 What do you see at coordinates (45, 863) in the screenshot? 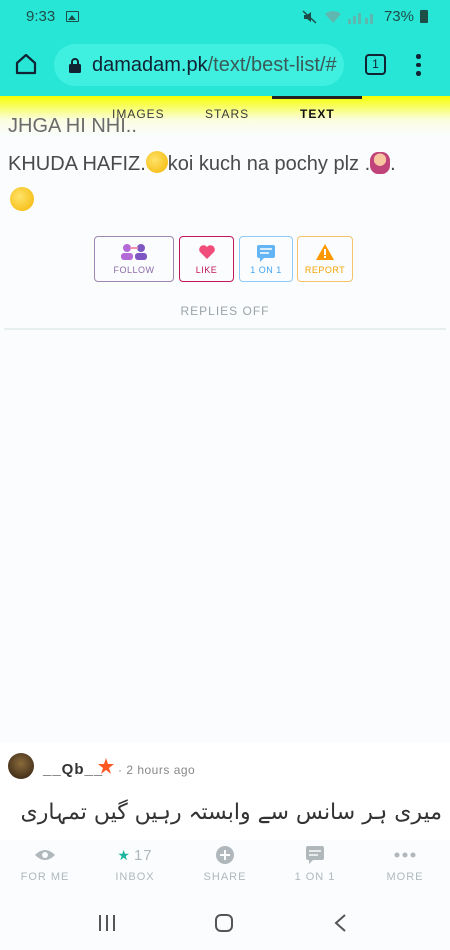
I see `for-me-button: FOR ME` at bounding box center [45, 863].